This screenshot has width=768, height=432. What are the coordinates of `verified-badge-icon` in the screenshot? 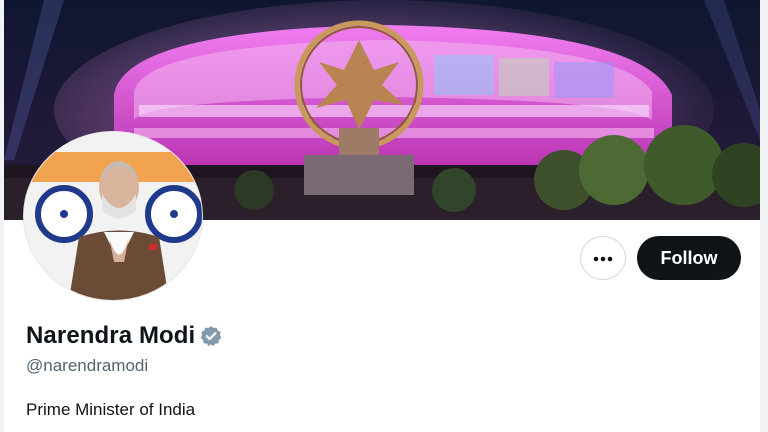 It's located at (211, 336).